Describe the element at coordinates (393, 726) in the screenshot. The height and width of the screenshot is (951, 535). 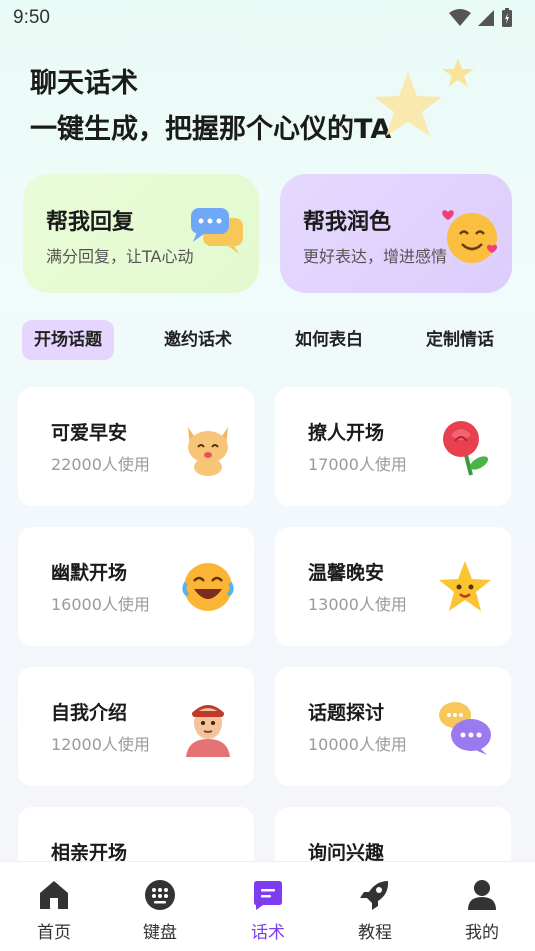
I see `card-topic-discussion: 话题探讨 10000人使用` at that location.